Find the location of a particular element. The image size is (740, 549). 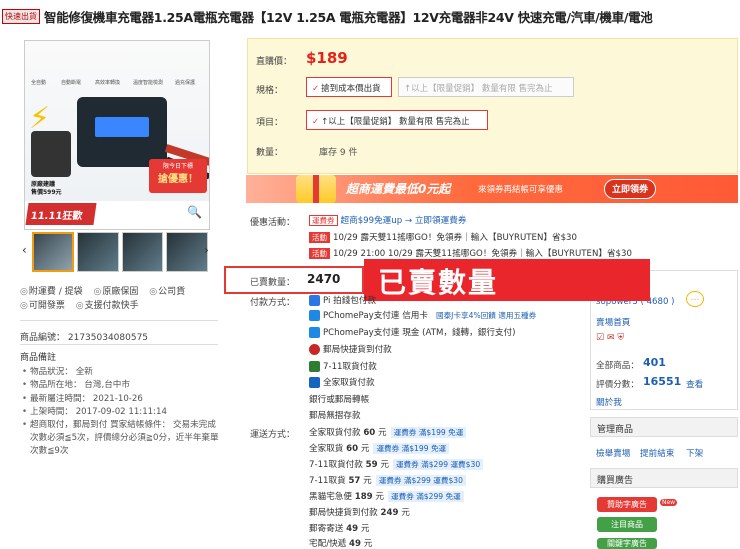

payment-offer-link: 國泰J卡享4%回饋 適用五種券 is located at coordinates (486, 315).